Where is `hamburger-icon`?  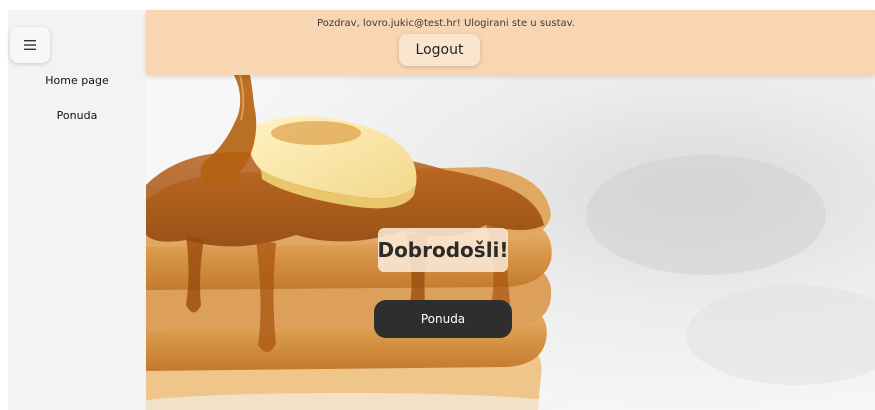
hamburger-icon is located at coordinates (30, 45).